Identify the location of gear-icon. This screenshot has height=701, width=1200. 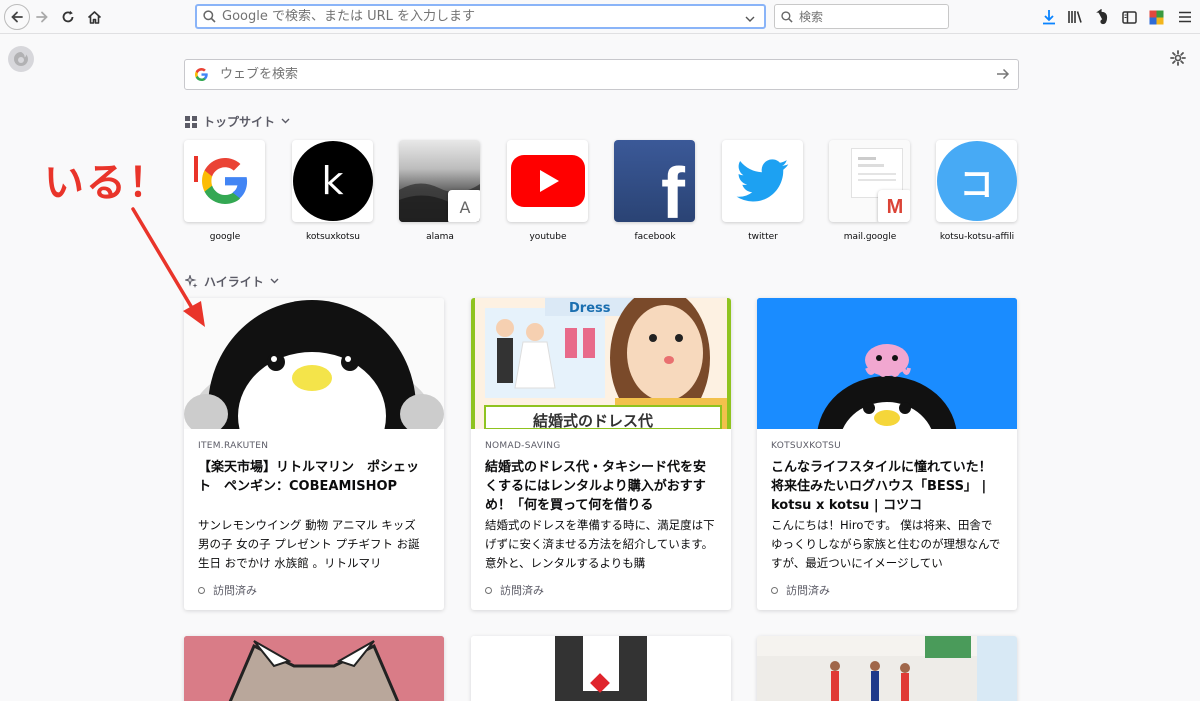
(1179, 59).